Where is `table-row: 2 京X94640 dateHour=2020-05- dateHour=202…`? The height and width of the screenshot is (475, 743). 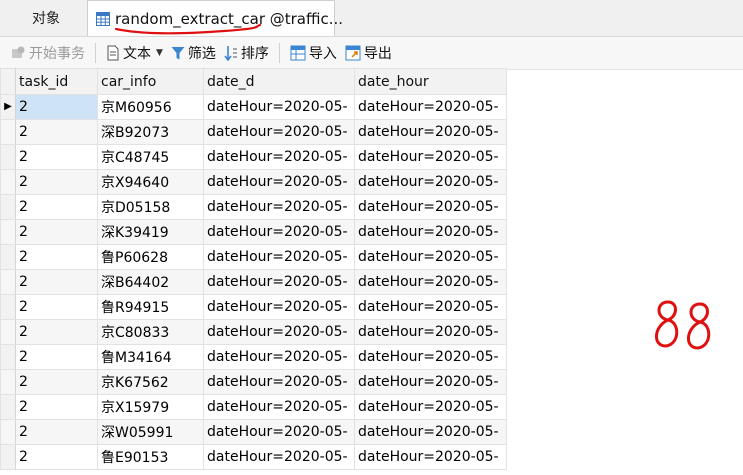 table-row: 2 京X94640 dateHour=2020-05- dateHour=202… is located at coordinates (253, 182).